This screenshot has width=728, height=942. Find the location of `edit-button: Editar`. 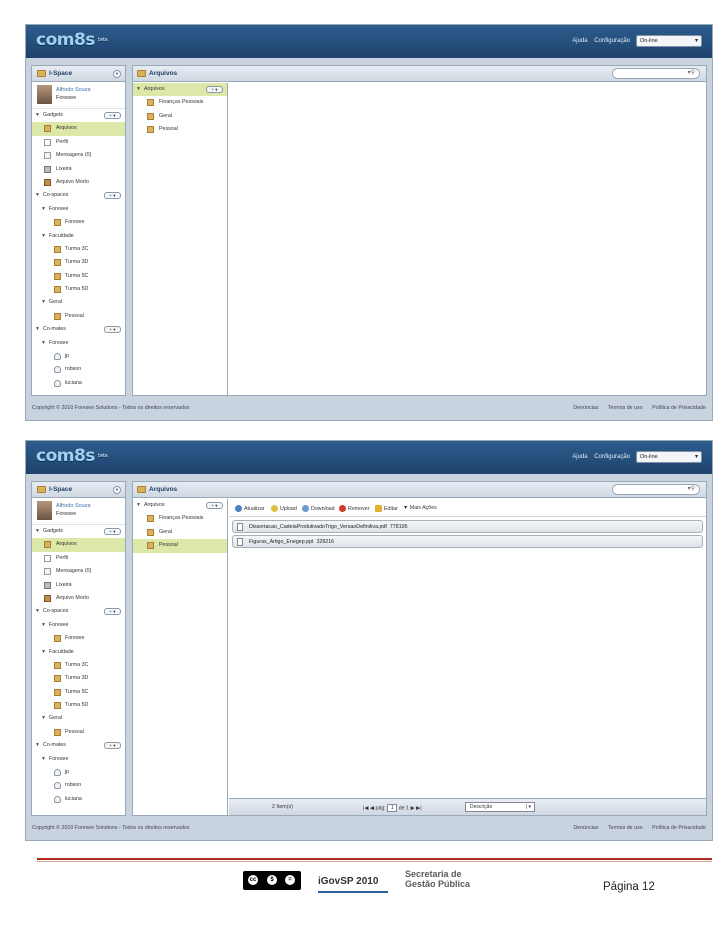

edit-button: Editar is located at coordinates (386, 508).